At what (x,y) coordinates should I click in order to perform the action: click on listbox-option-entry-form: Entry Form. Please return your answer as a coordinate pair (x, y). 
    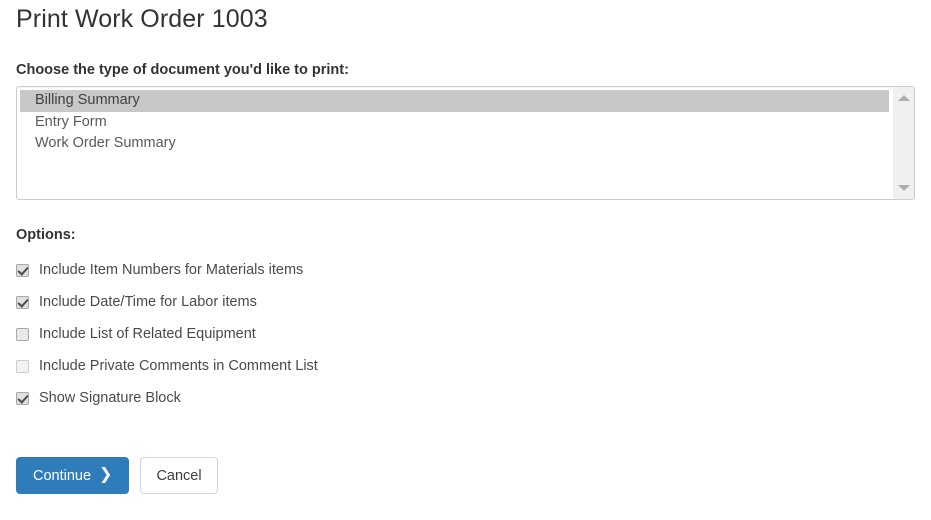
    Looking at the image, I should click on (454, 123).